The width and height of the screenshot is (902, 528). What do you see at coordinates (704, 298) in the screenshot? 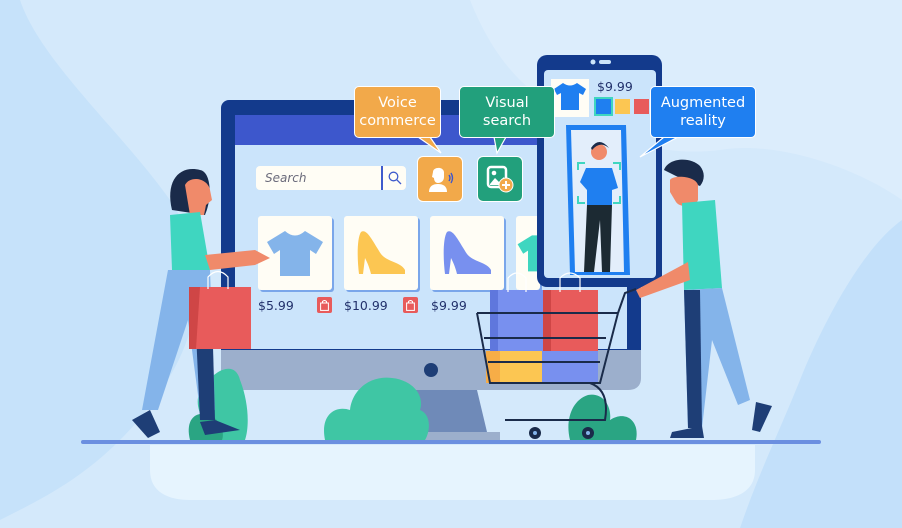
I see `man-shopper` at bounding box center [704, 298].